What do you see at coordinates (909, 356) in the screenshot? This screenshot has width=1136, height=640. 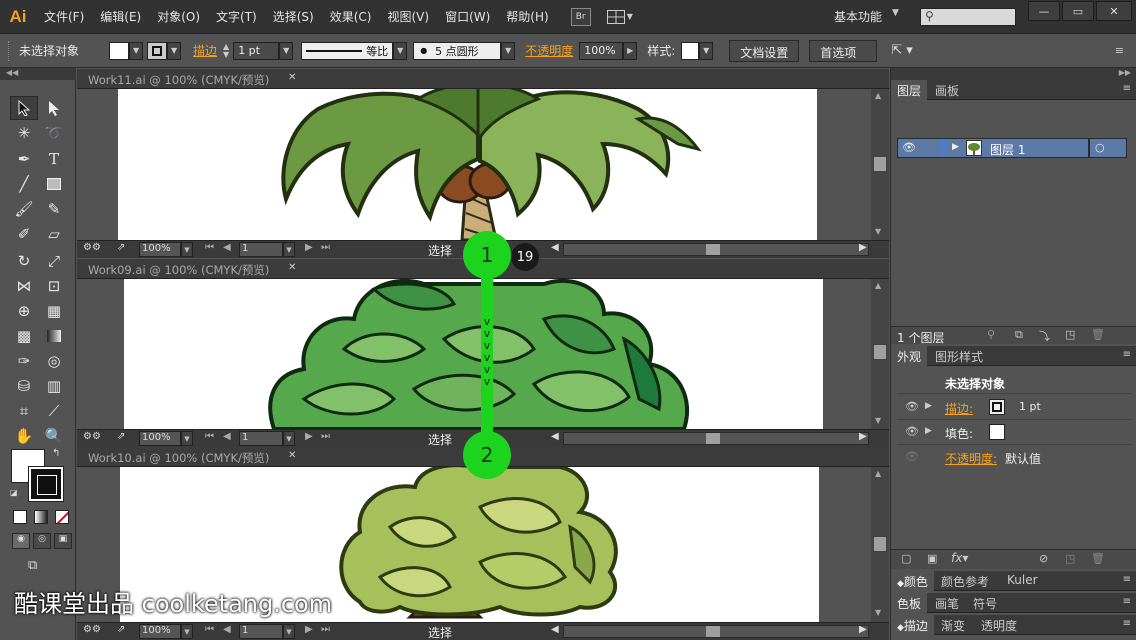 I see `tab-appearance: 外观` at bounding box center [909, 356].